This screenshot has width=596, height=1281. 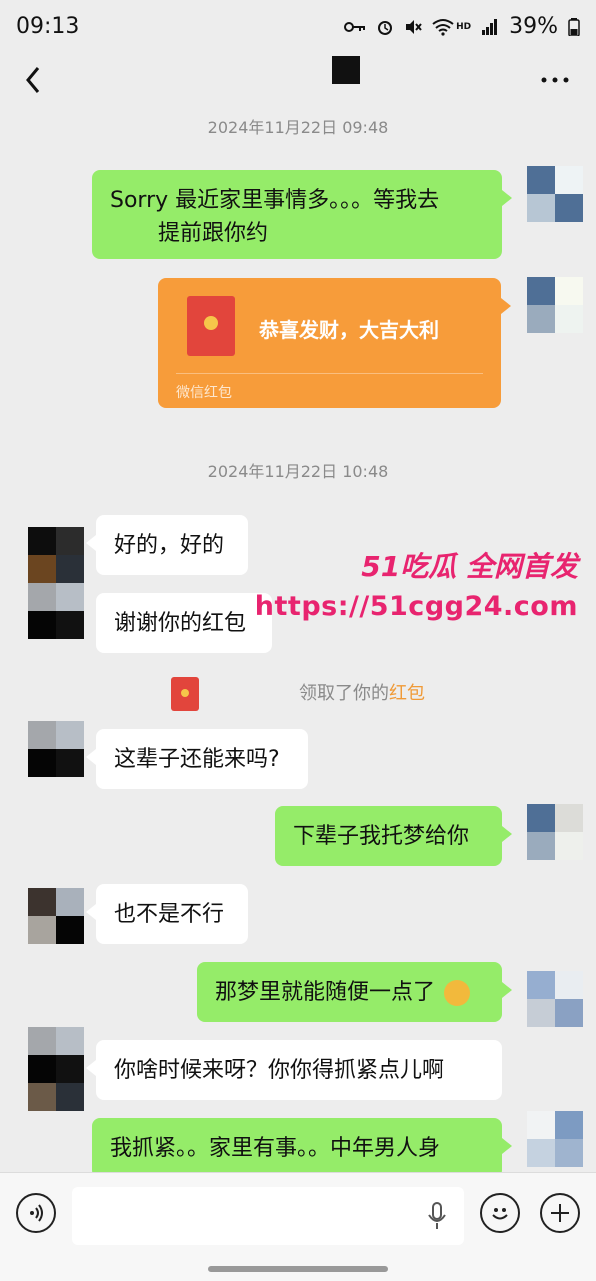 I want to click on my-message: 那梦里就能随便一点了, so click(x=354, y=992).